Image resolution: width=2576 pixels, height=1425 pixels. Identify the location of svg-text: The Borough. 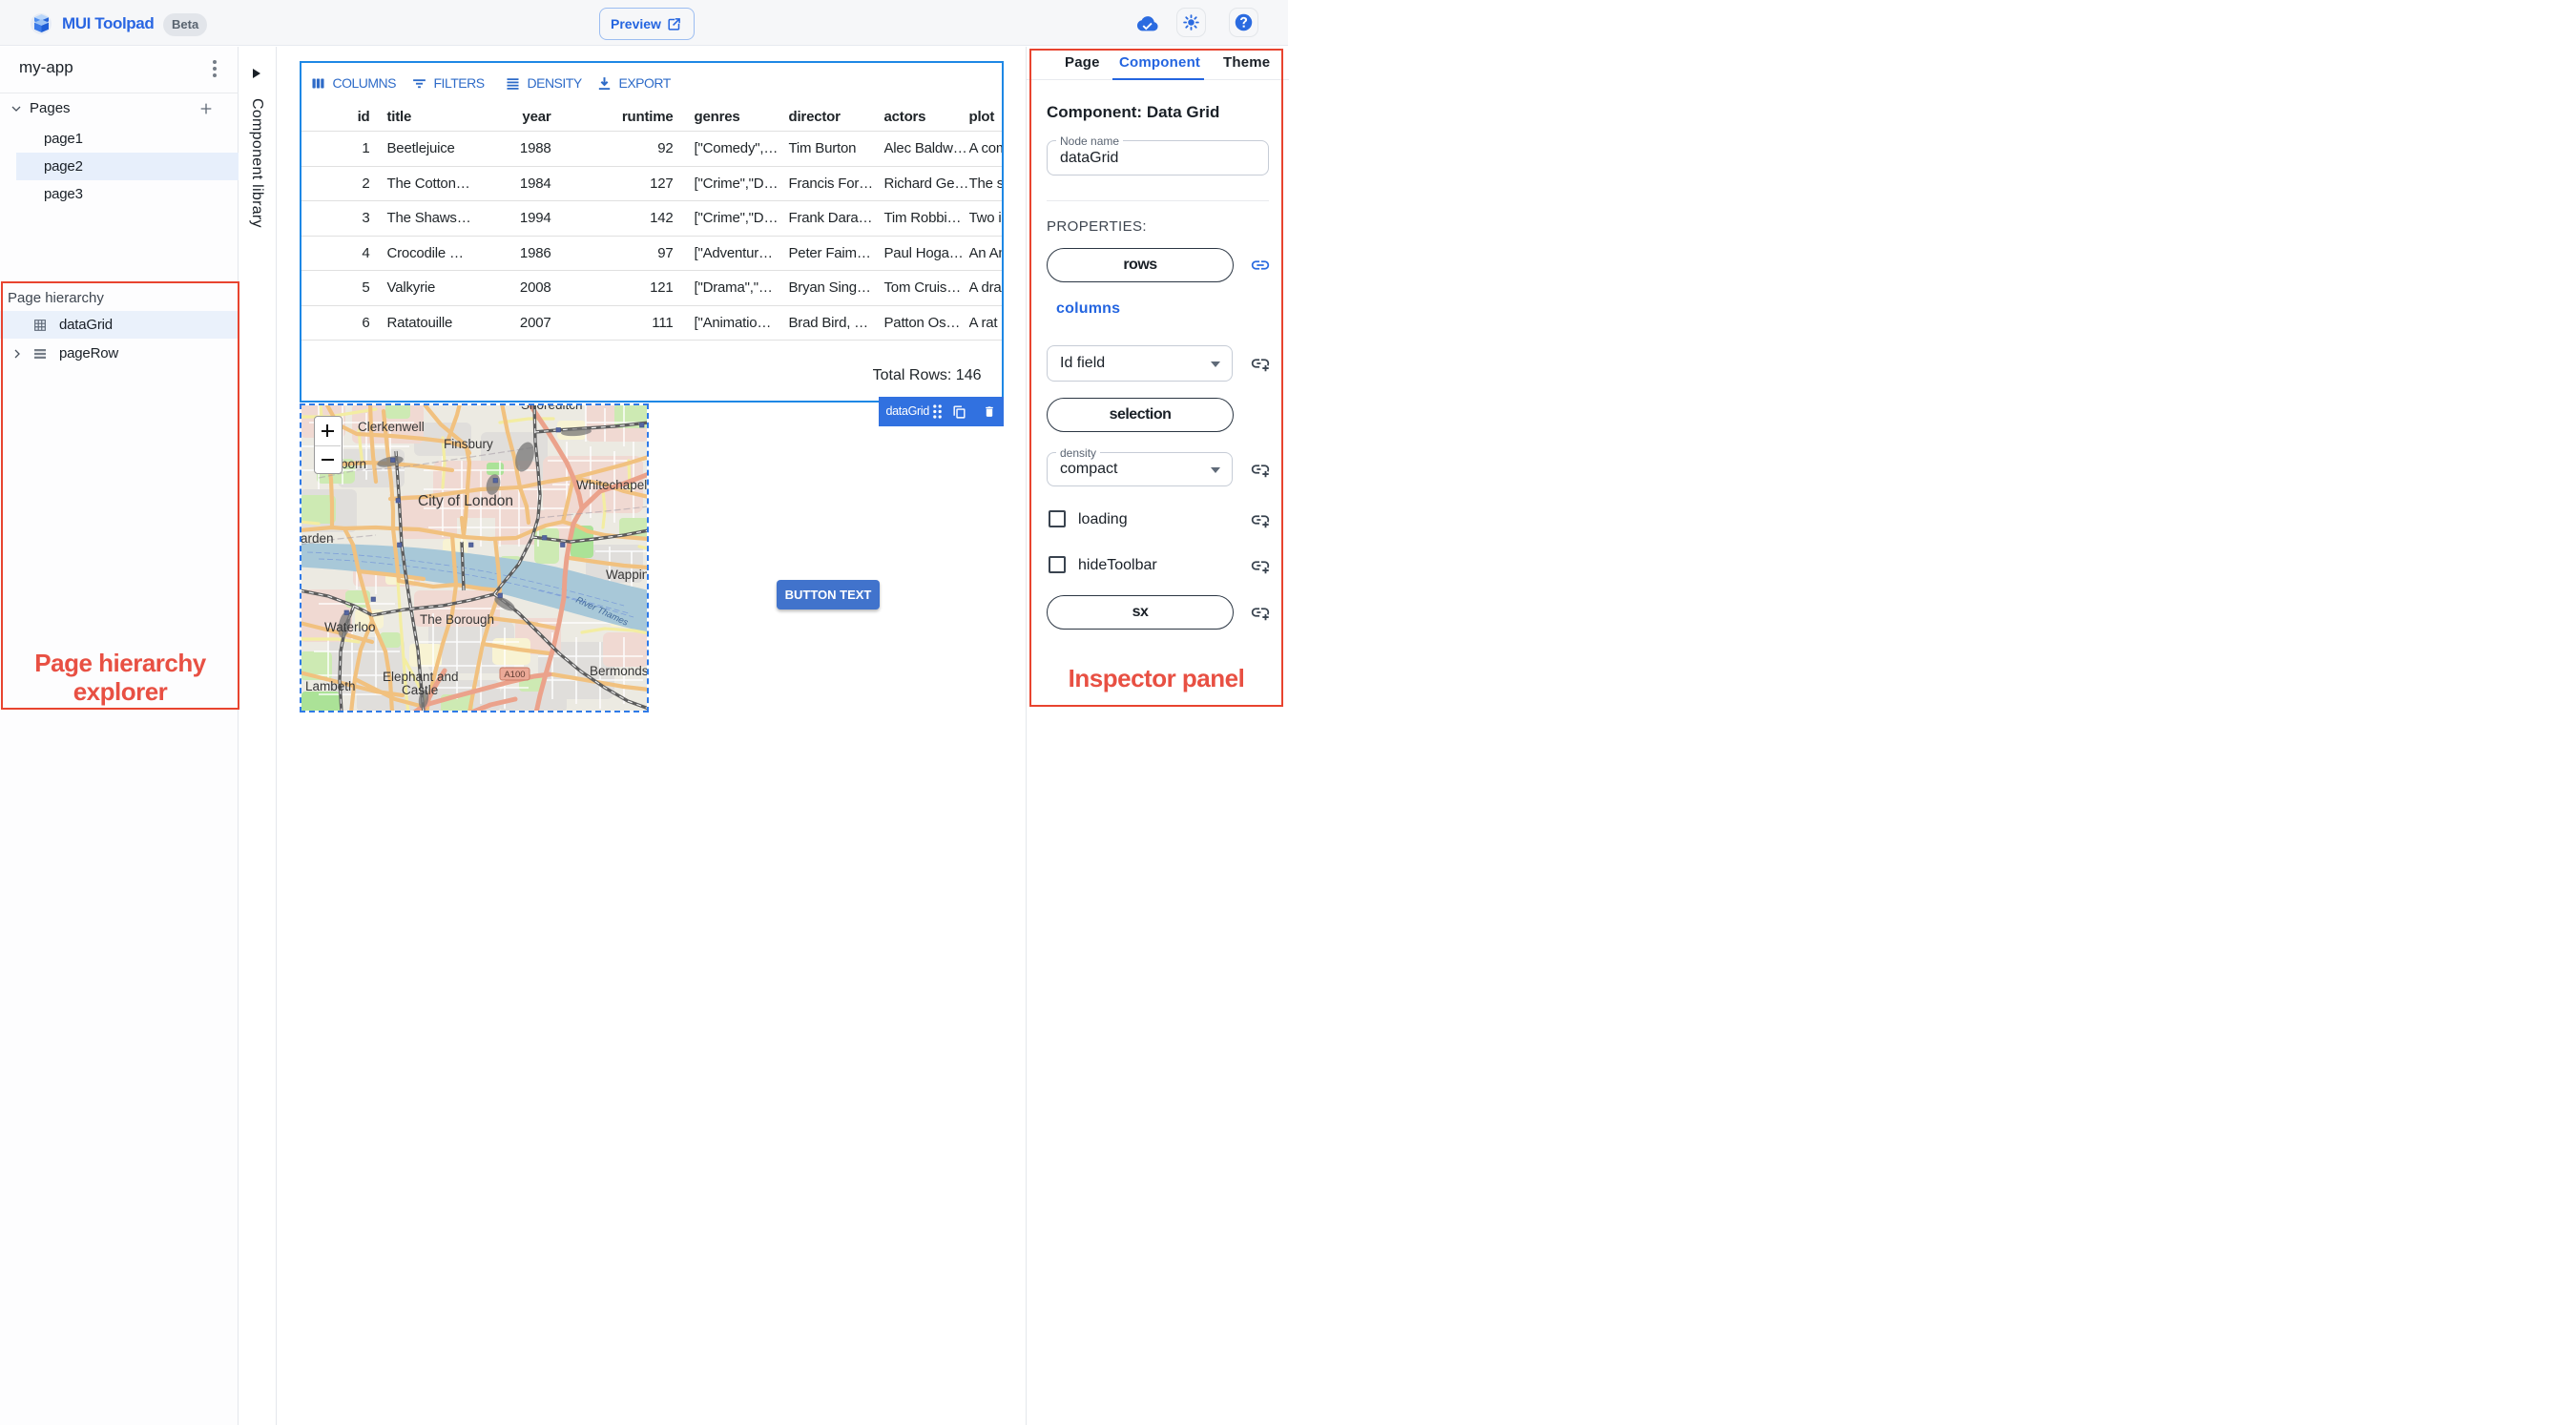
(457, 619).